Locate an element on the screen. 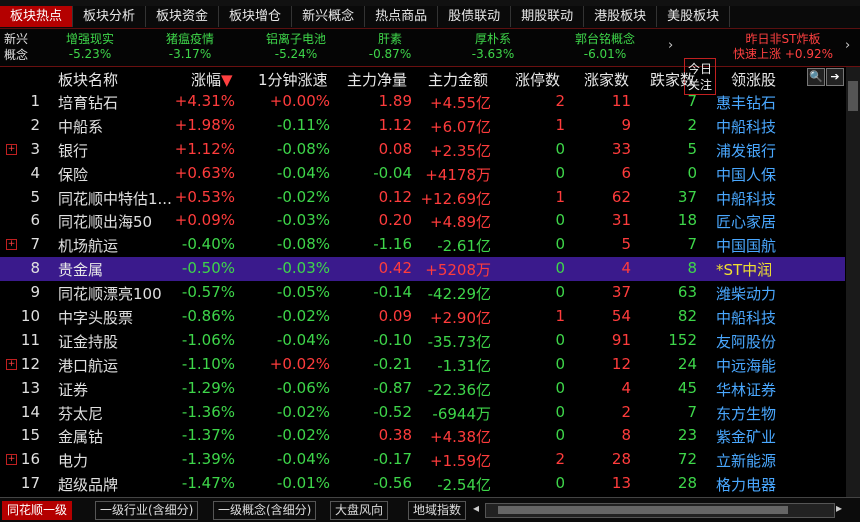 This screenshot has height=522, width=860. table-row: +12 港口航运 -1.10% +0.02% -0.21 -1.31亿 0 12 24 中远海能 is located at coordinates (422, 365).